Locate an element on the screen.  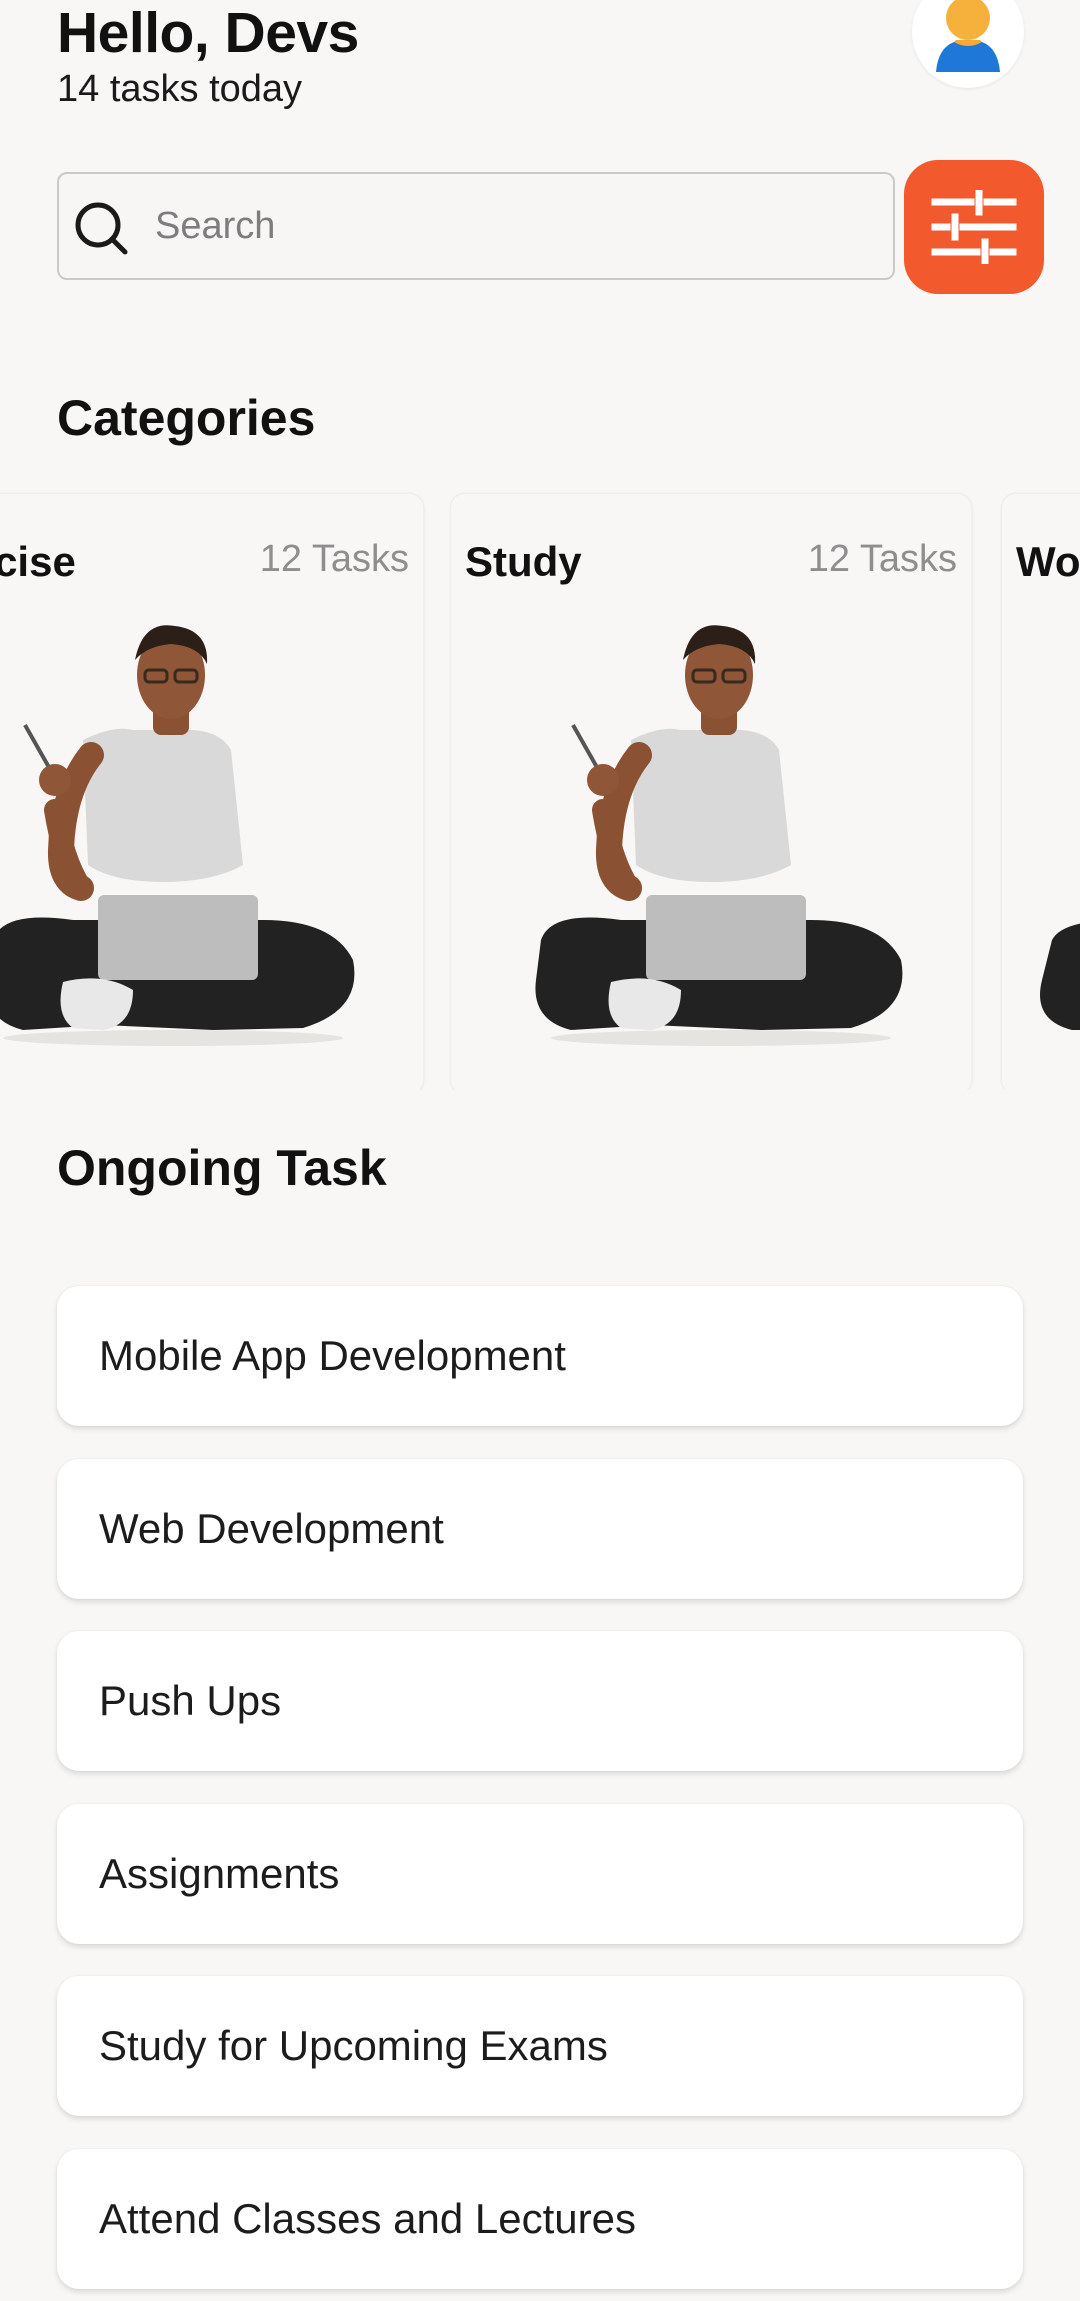
task-label: Web Development is located at coordinates (271, 1528).